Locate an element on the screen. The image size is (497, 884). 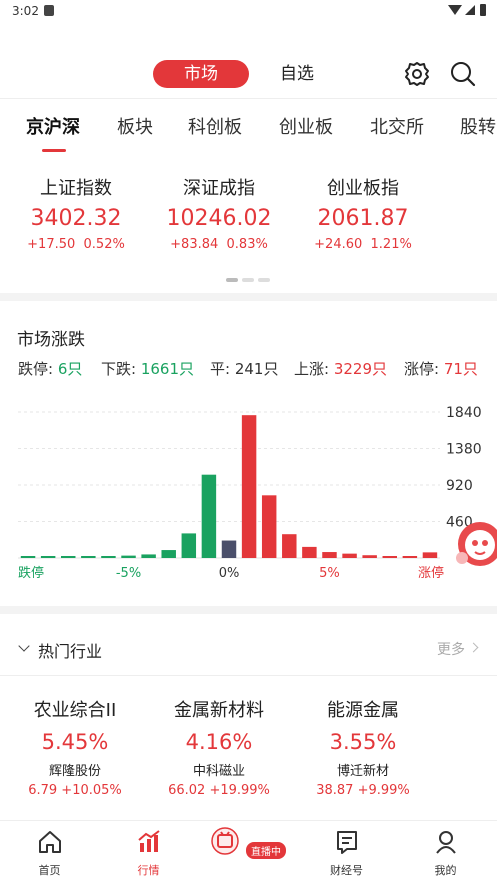
leading-stock: 博迁新材 is located at coordinates (362, 771).